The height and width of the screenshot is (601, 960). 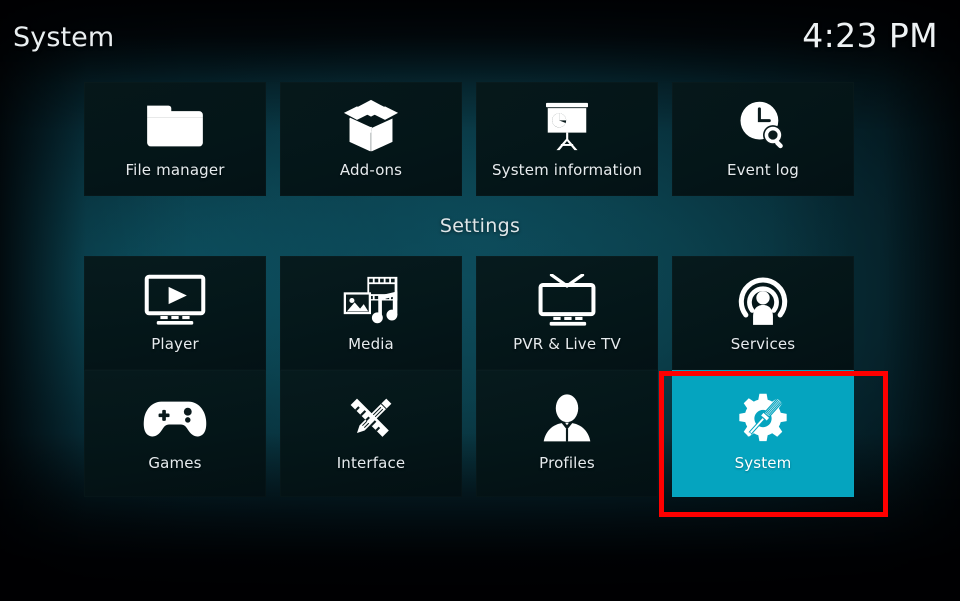 What do you see at coordinates (175, 300) in the screenshot?
I see `monitor-play-icon` at bounding box center [175, 300].